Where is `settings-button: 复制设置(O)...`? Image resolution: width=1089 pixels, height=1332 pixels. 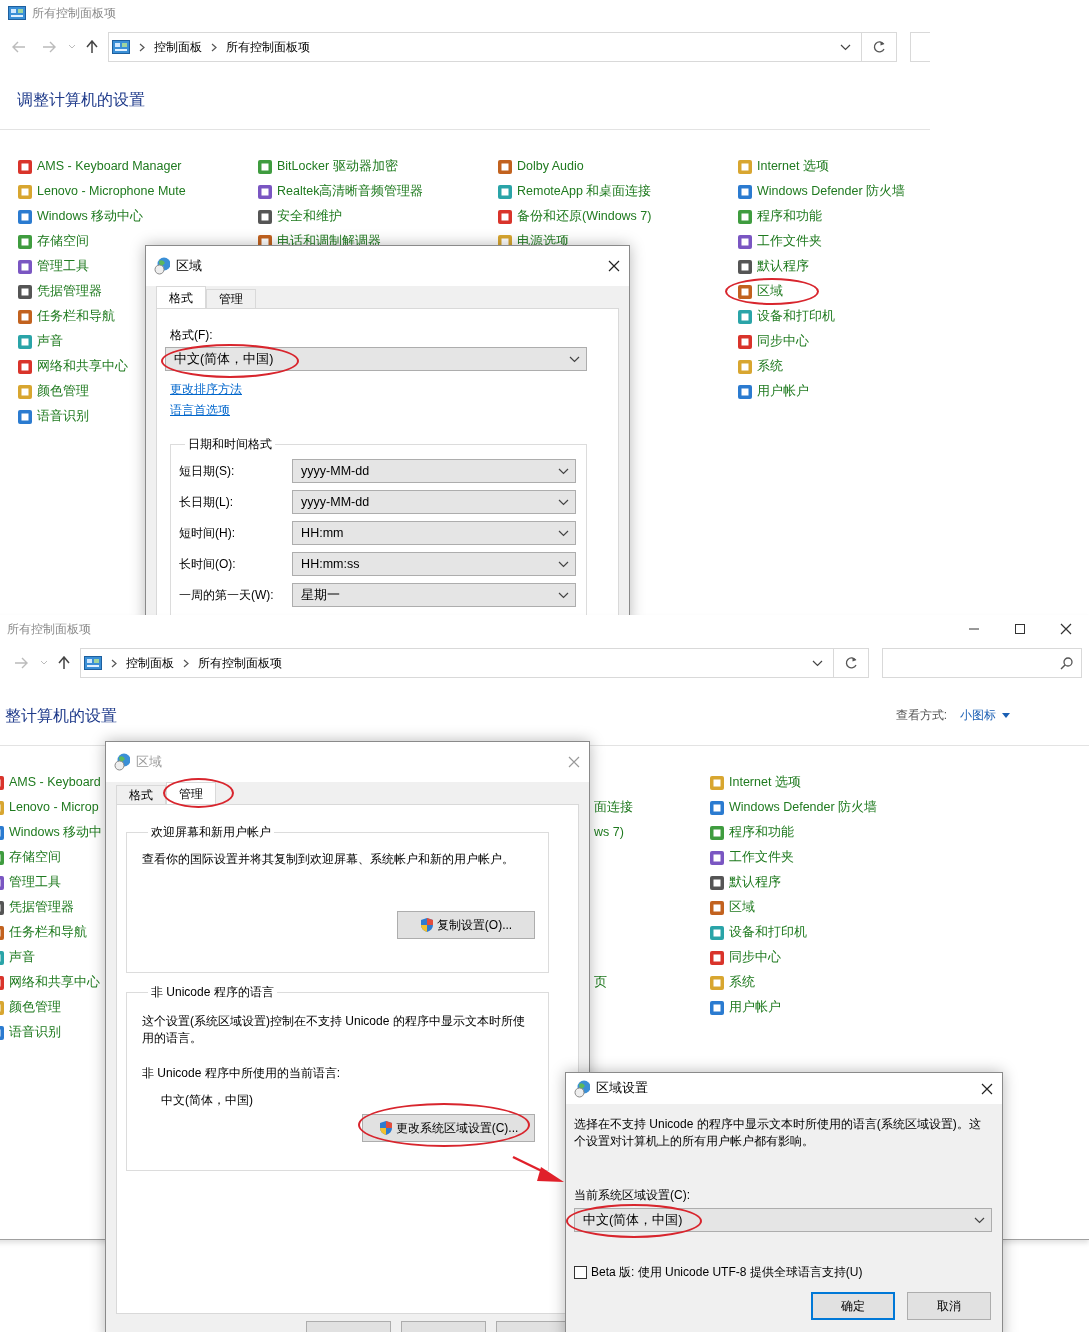
settings-button: 复制设置(O)... is located at coordinates (466, 925).